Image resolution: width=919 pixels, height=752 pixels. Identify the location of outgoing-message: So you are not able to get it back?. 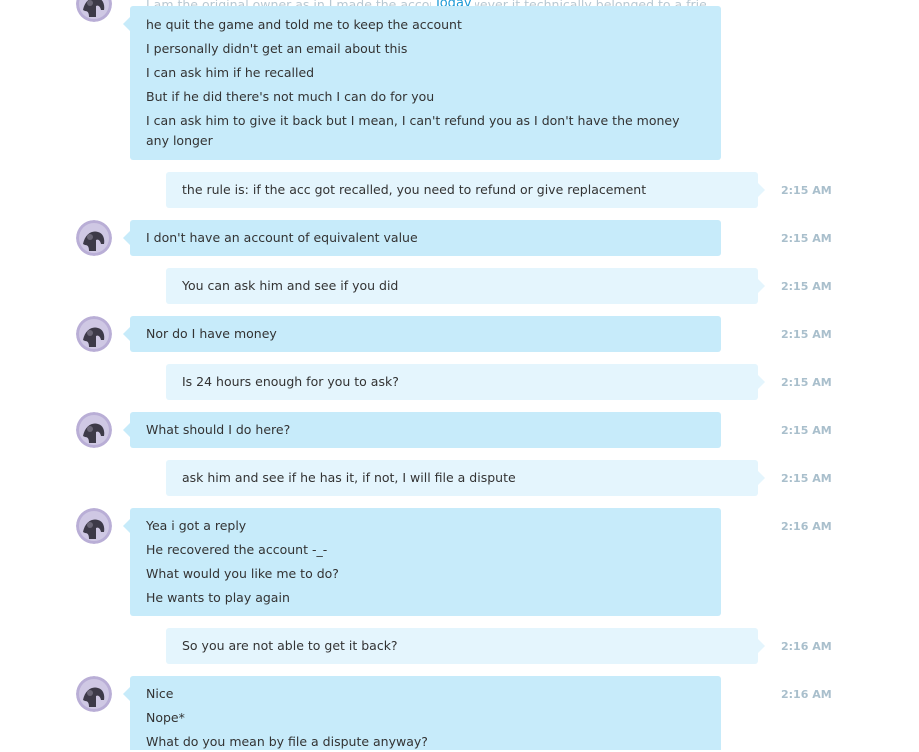
(465, 646).